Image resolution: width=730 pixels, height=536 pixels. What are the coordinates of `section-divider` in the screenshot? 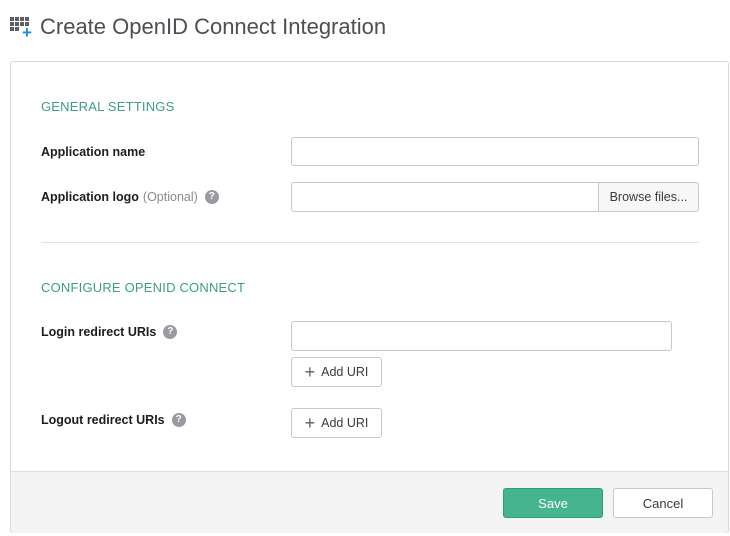 It's located at (370, 242).